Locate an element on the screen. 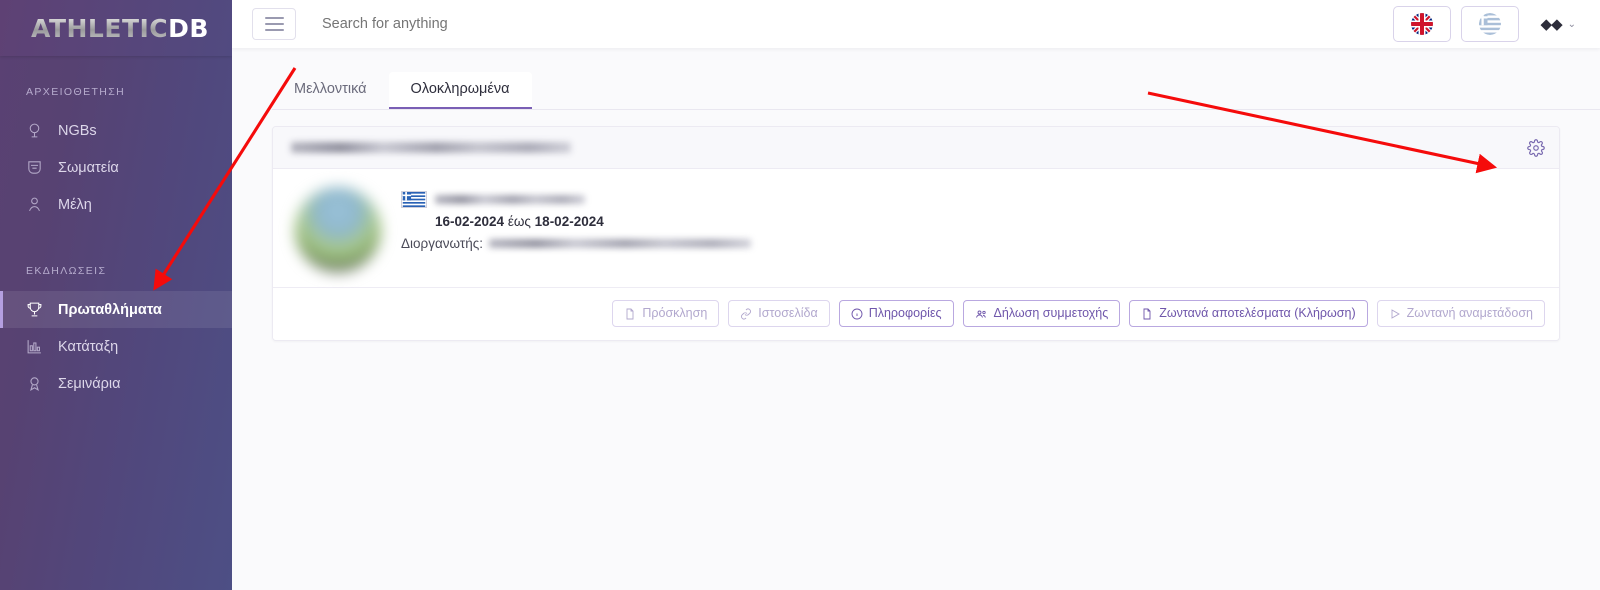 Image resolution: width=1600 pixels, height=590 pixels. user-avatar: ◆◆ is located at coordinates (1551, 24).